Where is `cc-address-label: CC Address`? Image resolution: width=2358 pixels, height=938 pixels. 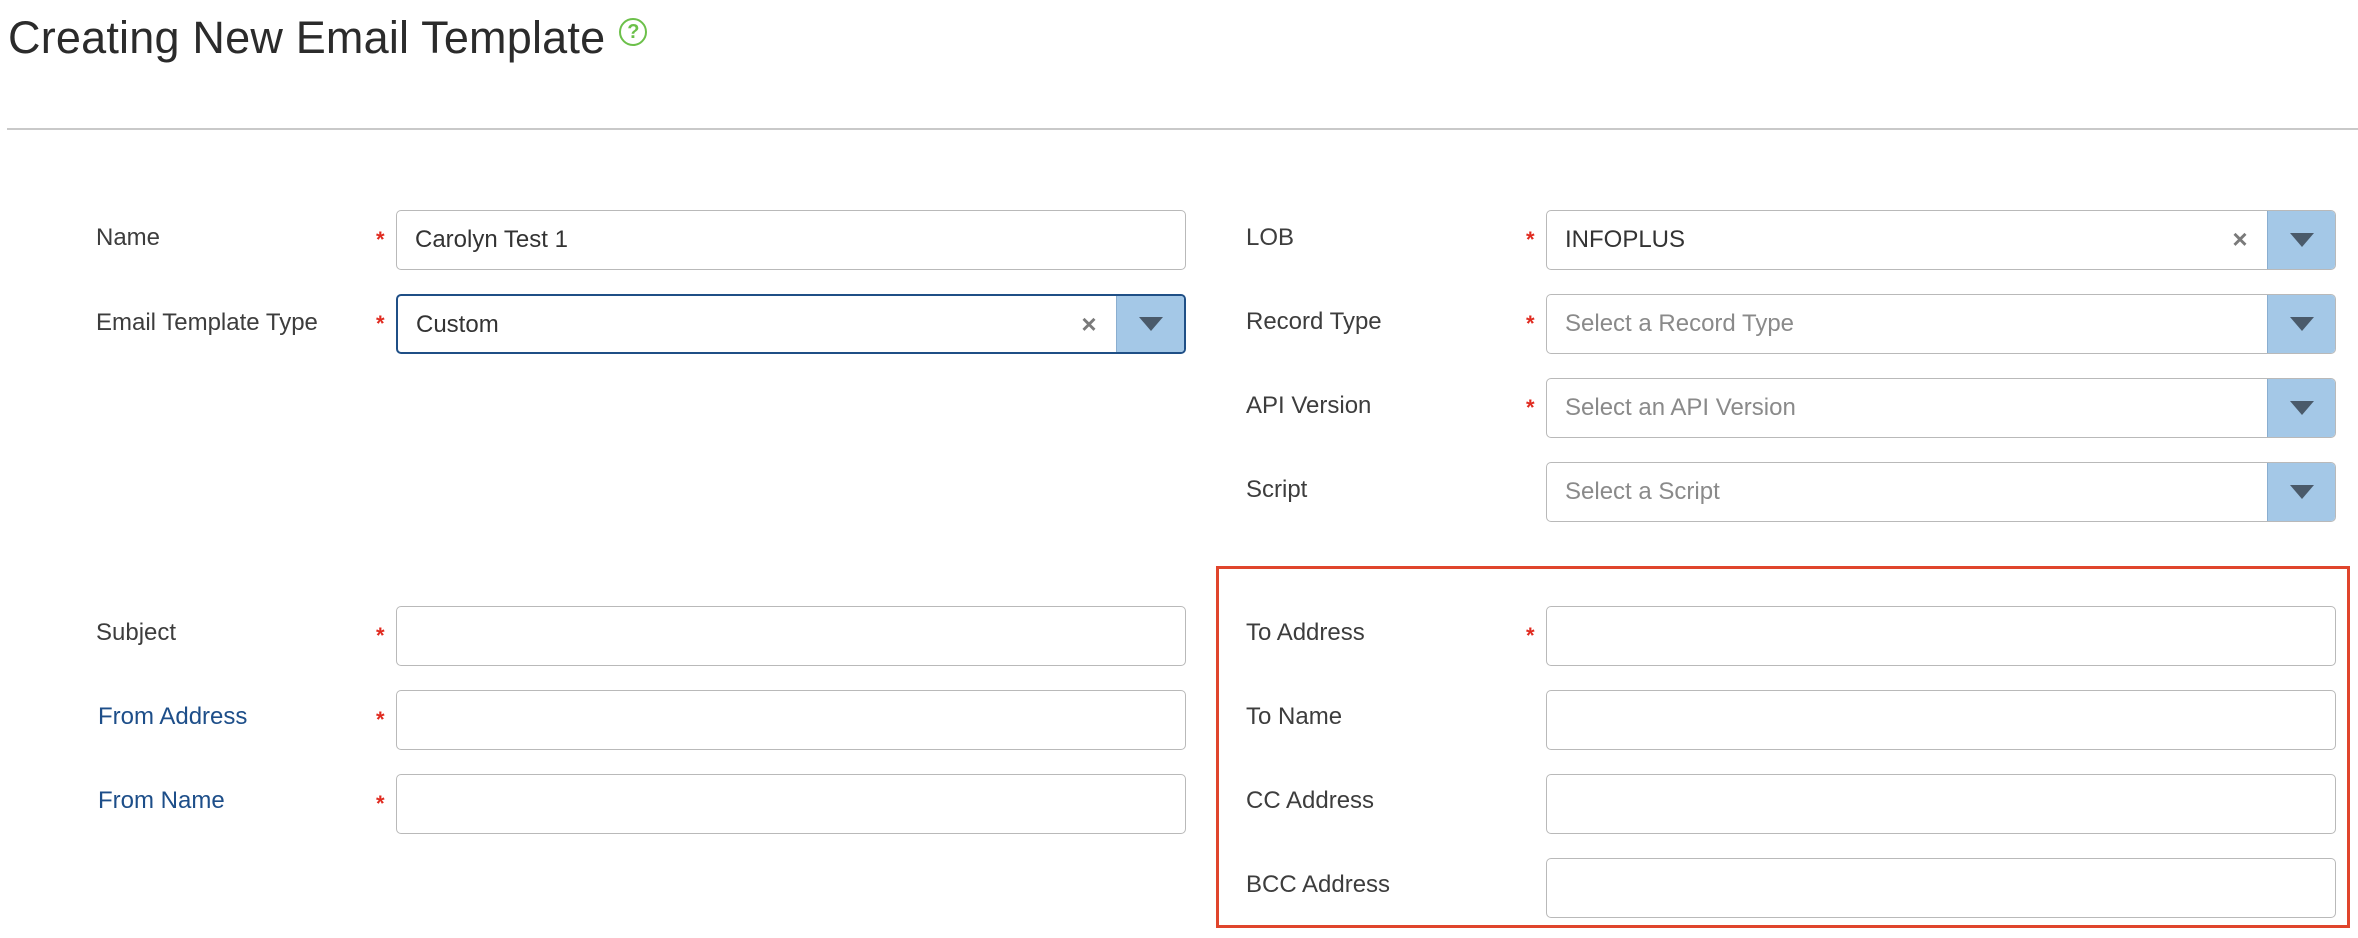 cc-address-label: CC Address is located at coordinates (1310, 800).